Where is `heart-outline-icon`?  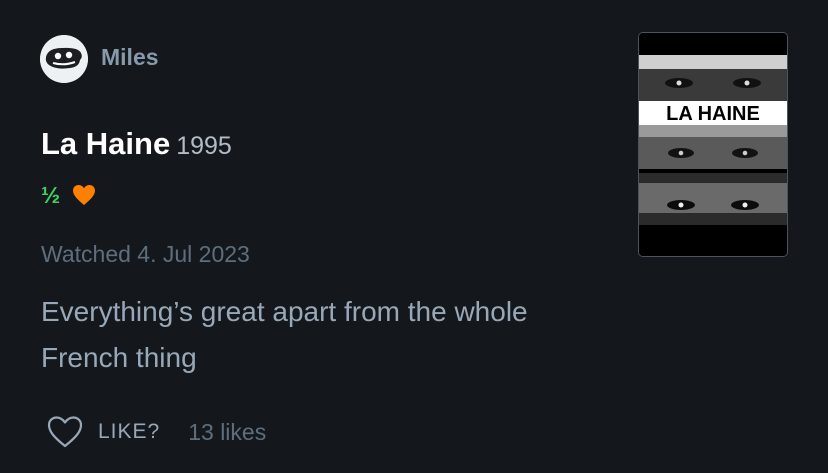
heart-outline-icon is located at coordinates (65, 432).